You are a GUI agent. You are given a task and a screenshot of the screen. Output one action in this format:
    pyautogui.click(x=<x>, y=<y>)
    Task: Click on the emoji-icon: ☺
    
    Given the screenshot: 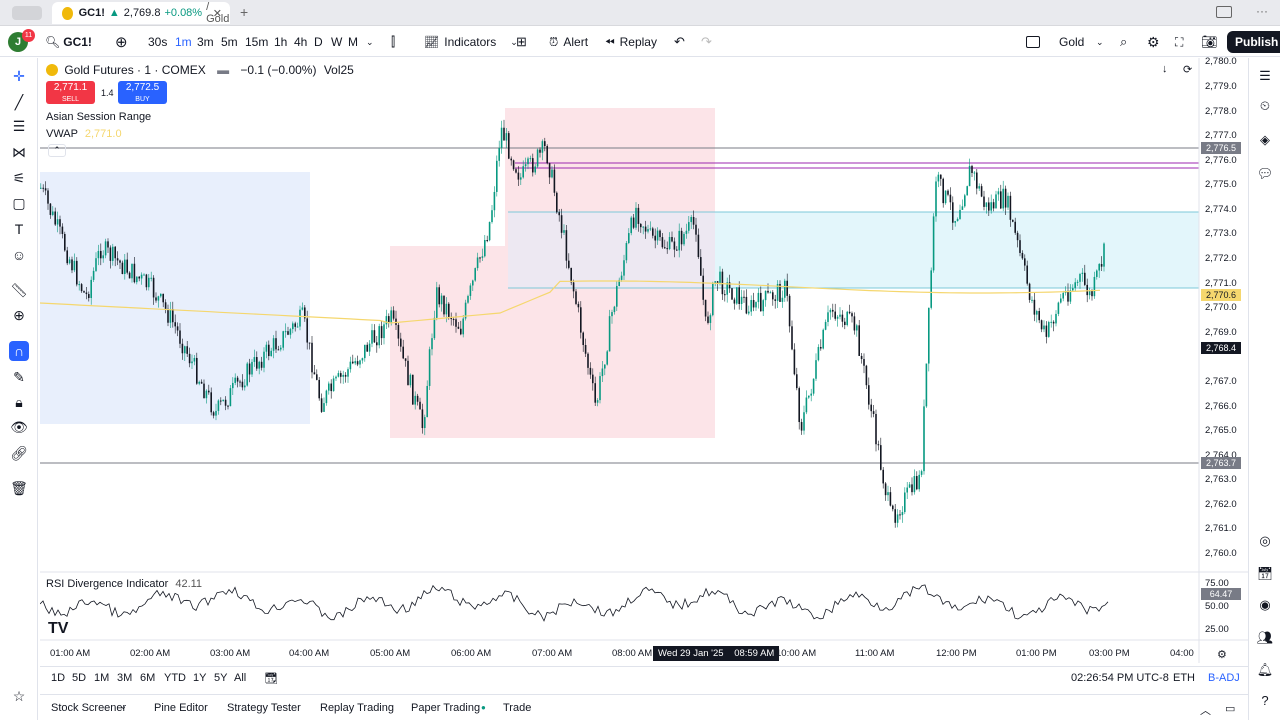 What is the action you would take?
    pyautogui.click(x=19, y=255)
    